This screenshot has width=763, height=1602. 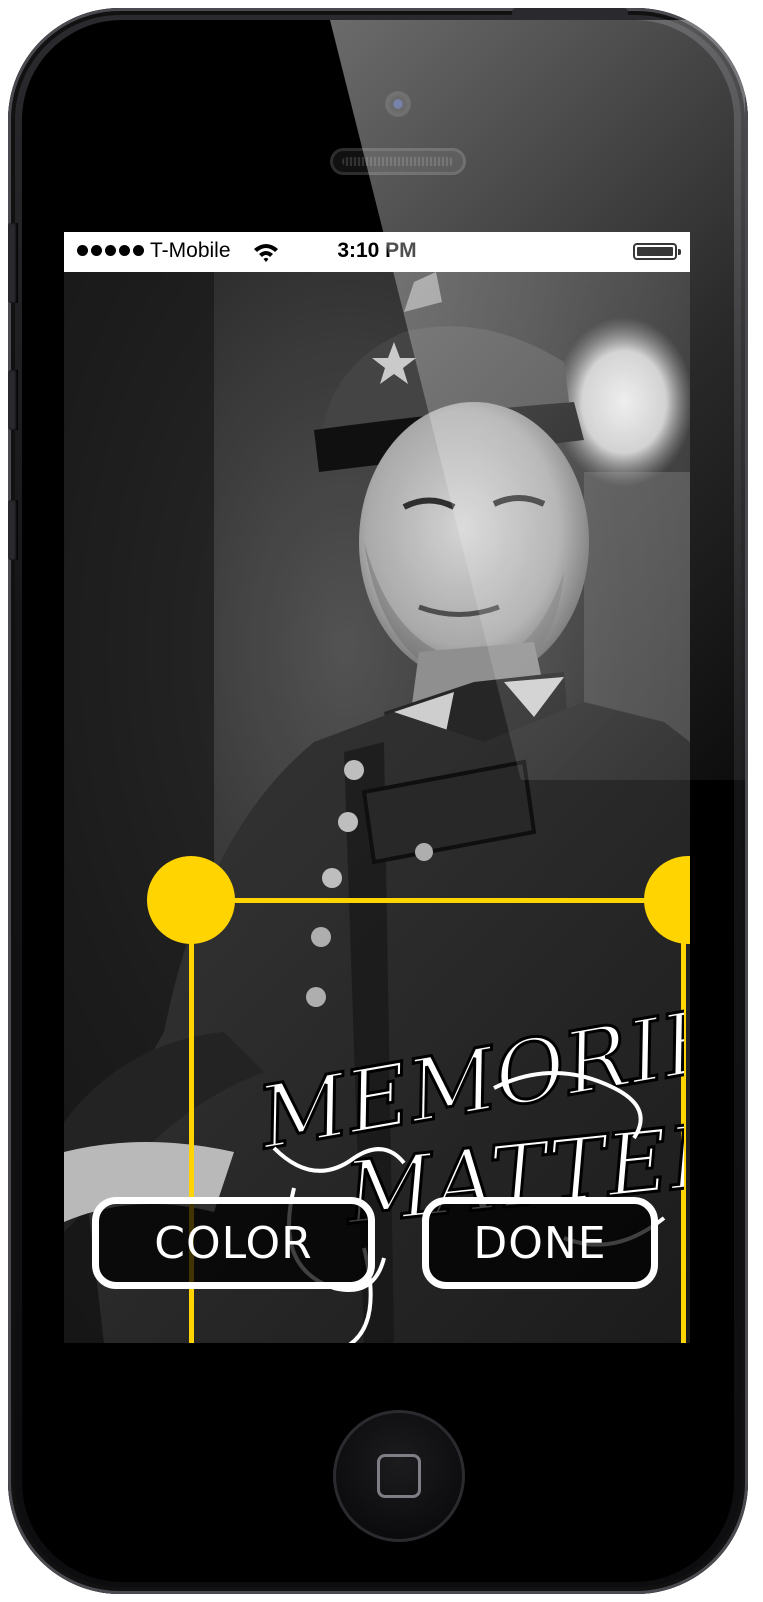 What do you see at coordinates (13, 263) in the screenshot?
I see `mute-switch` at bounding box center [13, 263].